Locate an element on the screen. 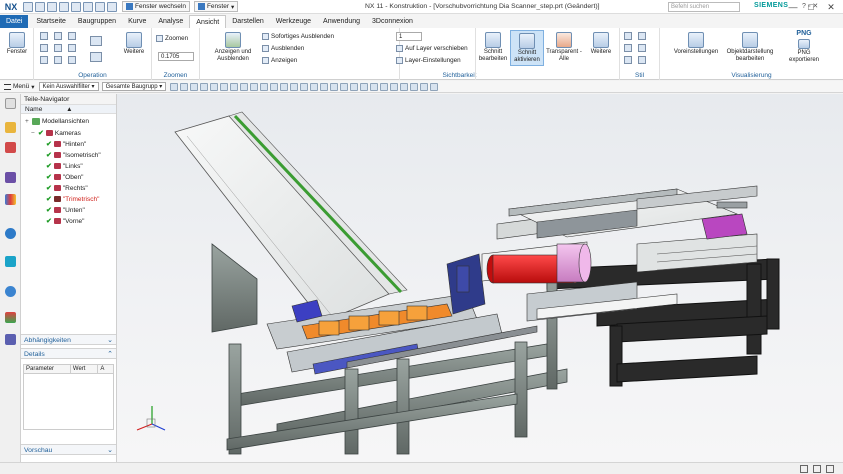  tree-item: ✔ "Unten" is located at coordinates (62, 210).